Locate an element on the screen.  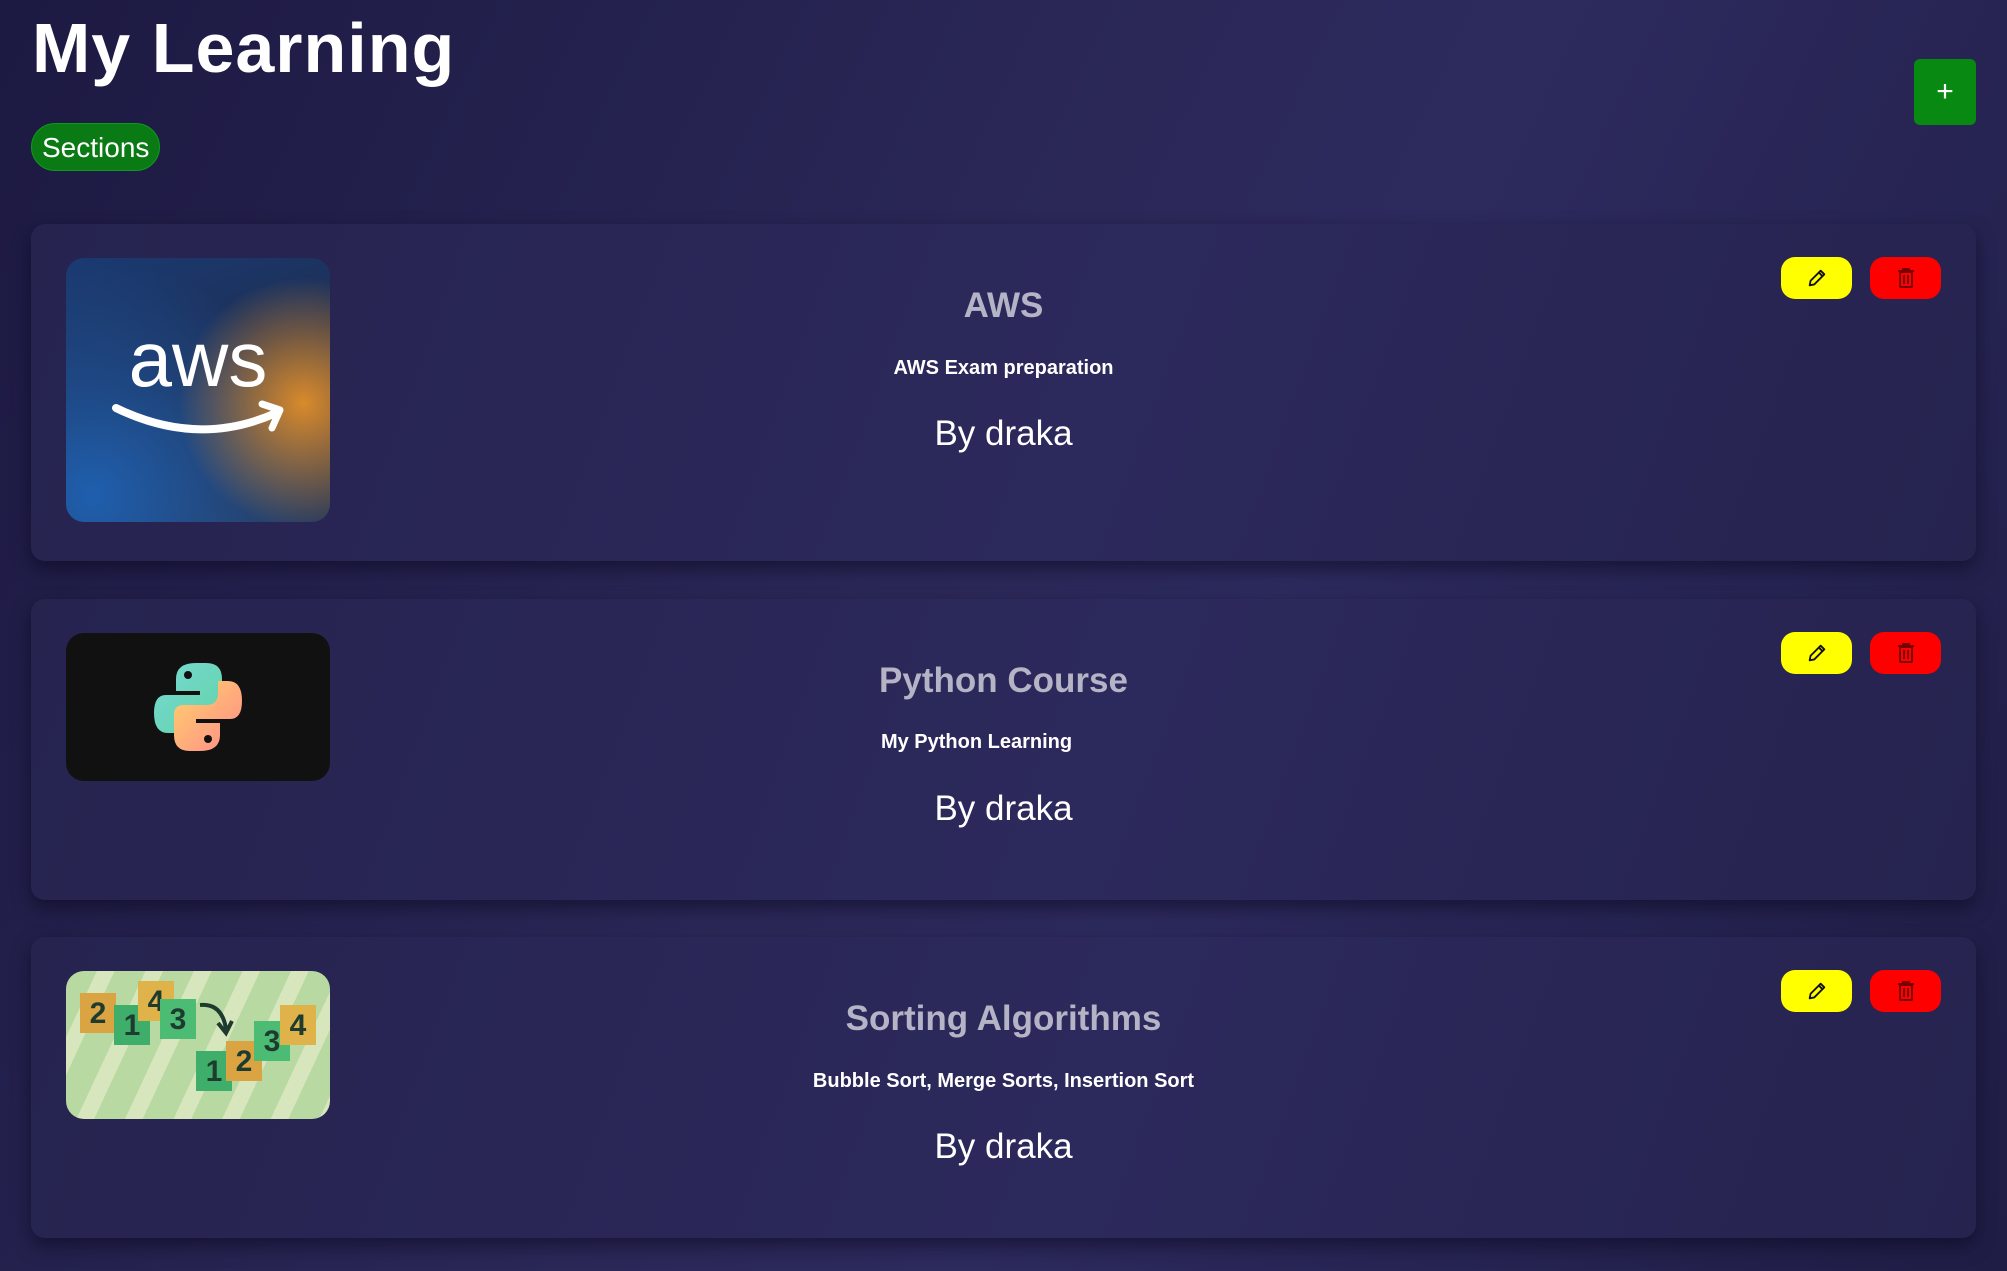
page-title: My Learning is located at coordinates (244, 48).